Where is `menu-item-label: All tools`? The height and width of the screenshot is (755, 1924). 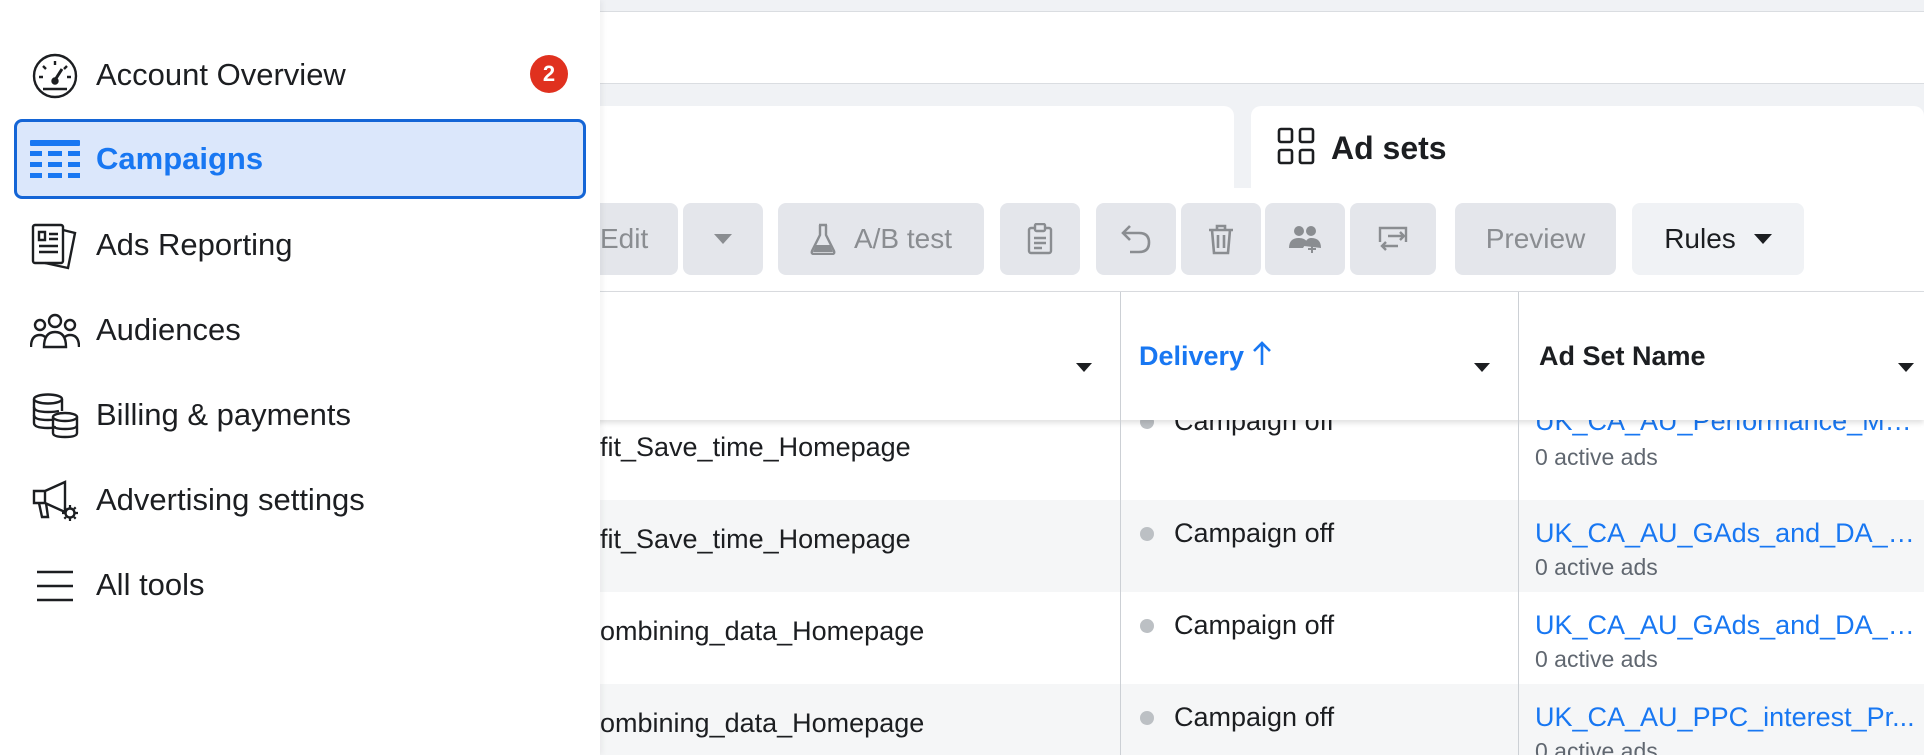 menu-item-label: All tools is located at coordinates (150, 584).